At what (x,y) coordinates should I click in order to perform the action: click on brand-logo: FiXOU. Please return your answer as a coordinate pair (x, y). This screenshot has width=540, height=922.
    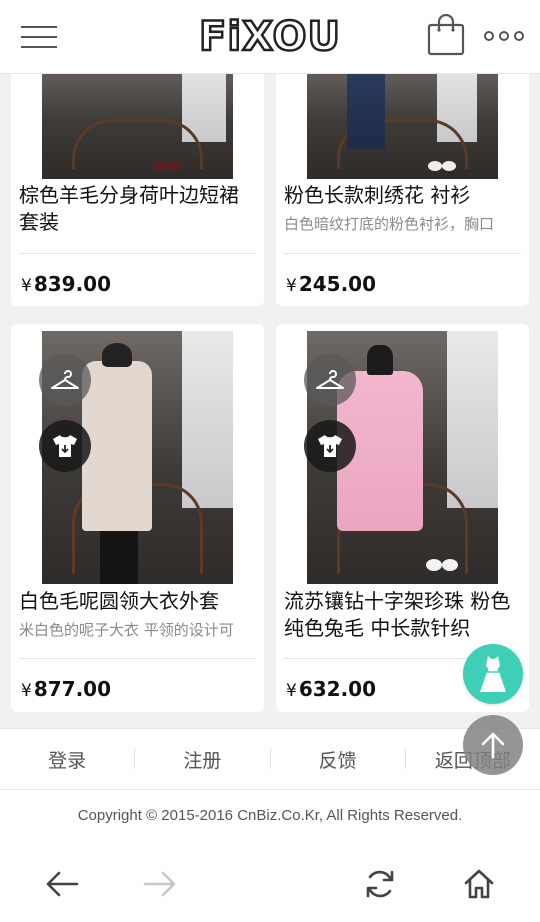
    Looking at the image, I should click on (270, 37).